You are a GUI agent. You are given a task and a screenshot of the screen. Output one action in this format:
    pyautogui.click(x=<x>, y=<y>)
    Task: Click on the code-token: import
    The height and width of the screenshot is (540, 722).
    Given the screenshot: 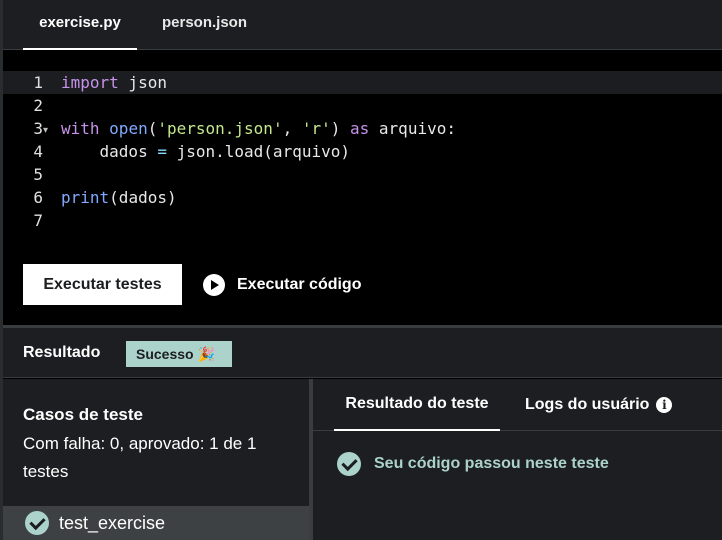 What is the action you would take?
    pyautogui.click(x=90, y=82)
    